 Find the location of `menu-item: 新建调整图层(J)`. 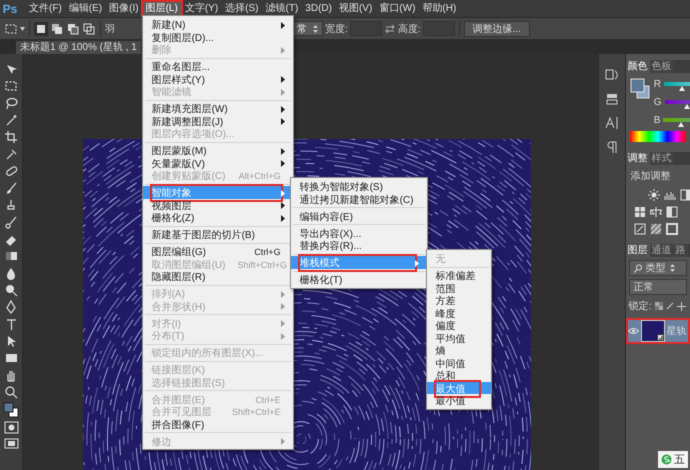

menu-item: 新建调整图层(J) is located at coordinates (217, 120).